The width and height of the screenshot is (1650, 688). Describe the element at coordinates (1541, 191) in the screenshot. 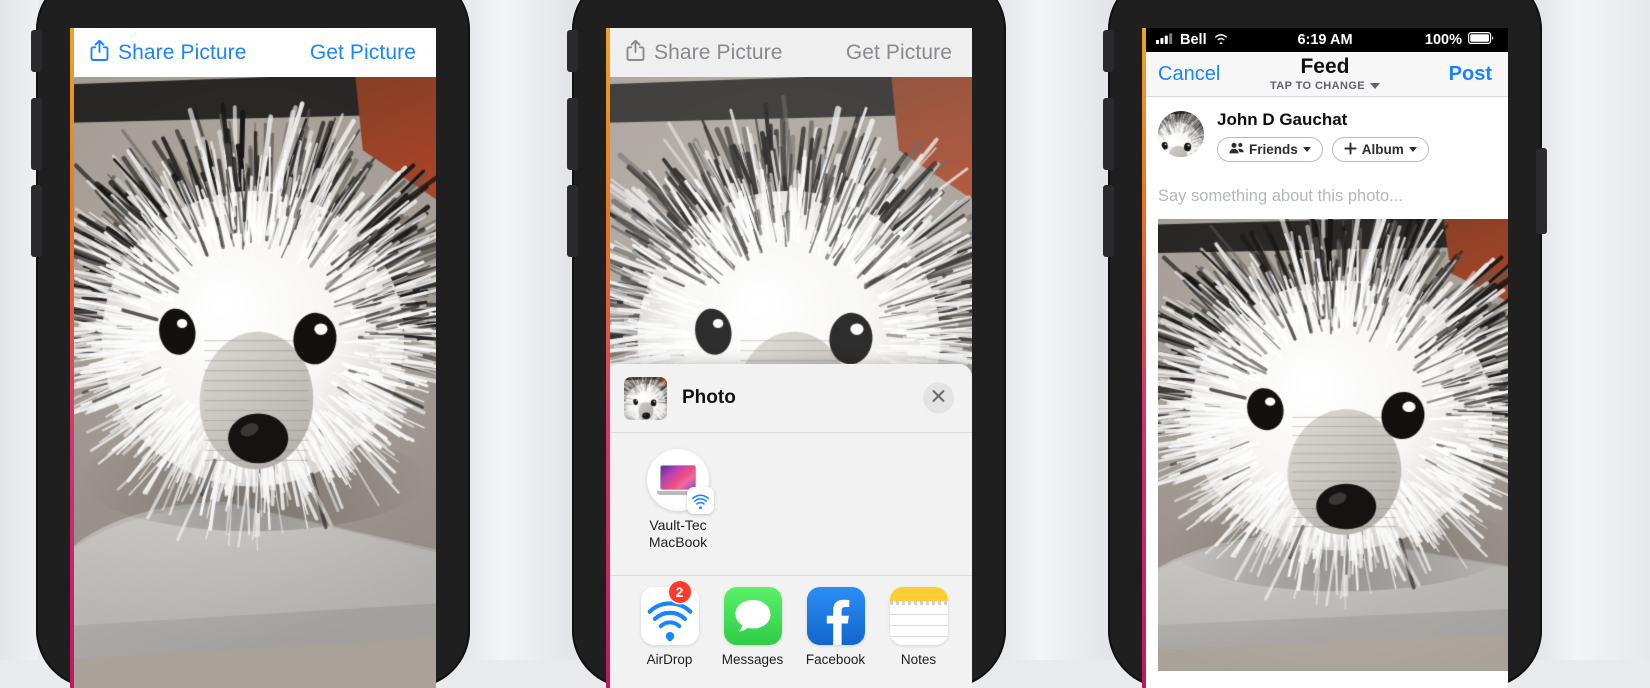

I see `phone-three-power-button` at that location.